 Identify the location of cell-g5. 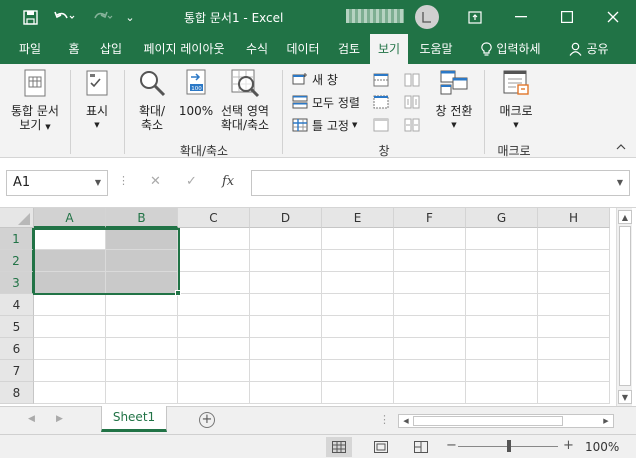
(502, 327).